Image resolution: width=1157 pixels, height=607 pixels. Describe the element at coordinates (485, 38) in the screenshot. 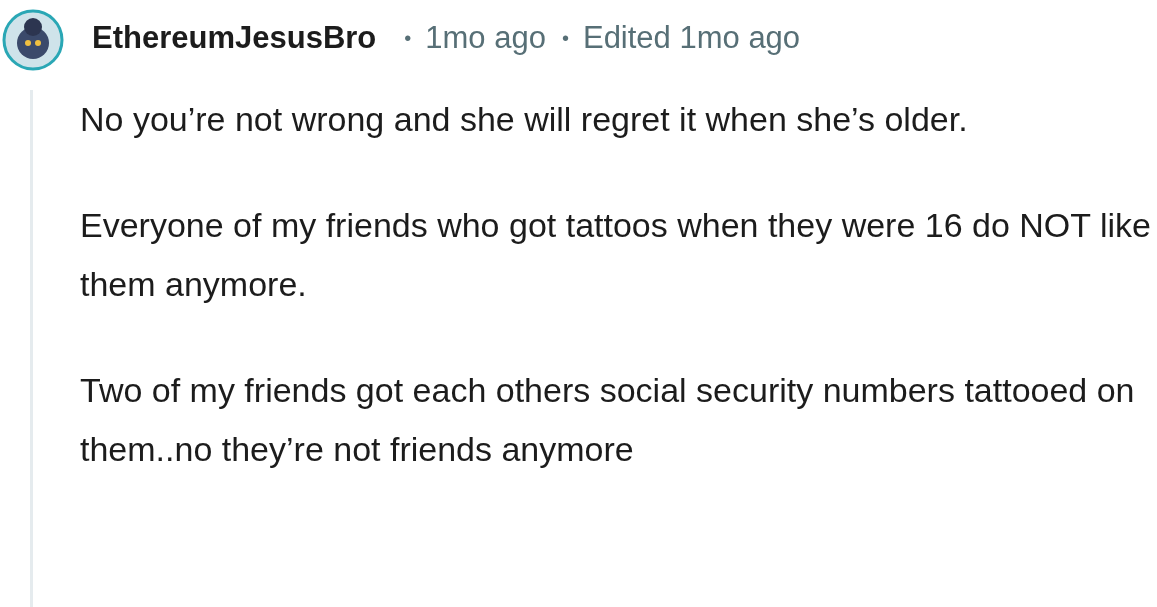

I see `timestamp: 1mo ago` at that location.